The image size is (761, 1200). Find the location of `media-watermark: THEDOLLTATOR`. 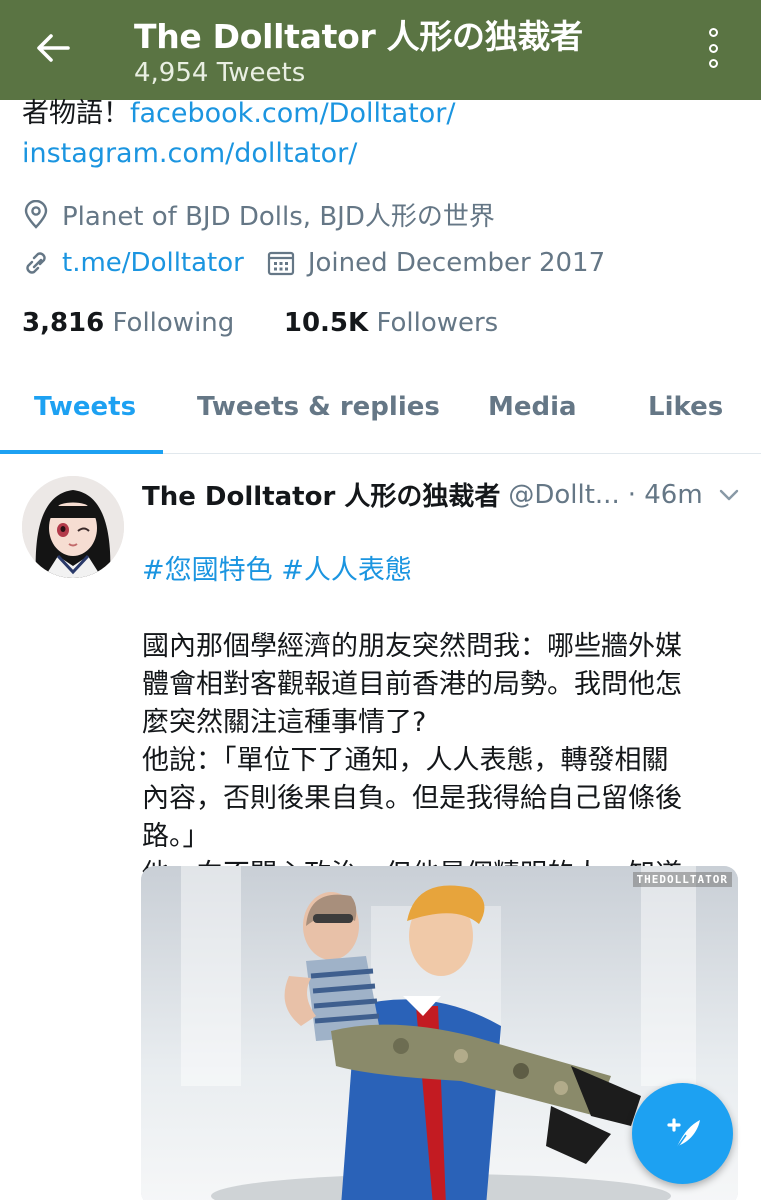

media-watermark: THEDOLLTATOR is located at coordinates (682, 879).